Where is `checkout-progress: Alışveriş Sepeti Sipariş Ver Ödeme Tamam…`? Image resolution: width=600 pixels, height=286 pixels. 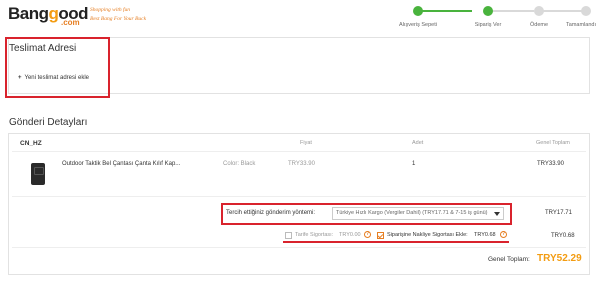 checkout-progress: Alışveriş Sepeti Sipariş Ver Ödeme Tamam… is located at coordinates (497, 18).